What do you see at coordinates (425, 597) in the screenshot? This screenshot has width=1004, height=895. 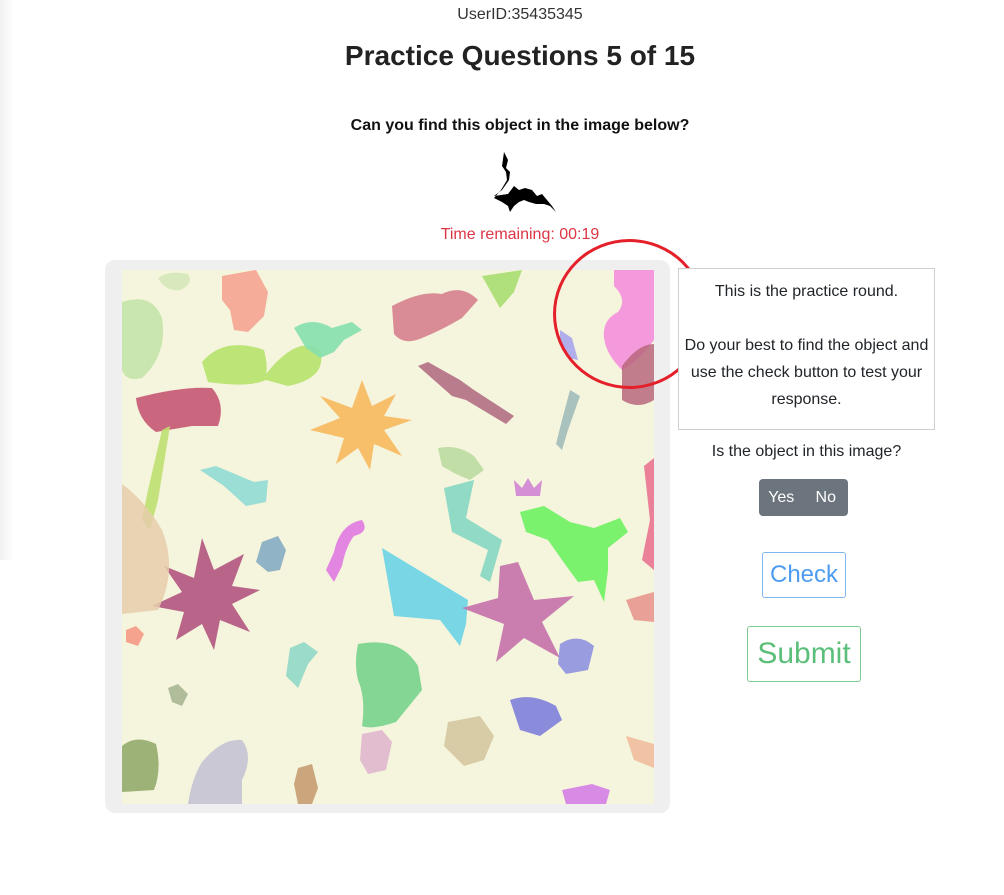 I see `flag-silhouette-cyan` at bounding box center [425, 597].